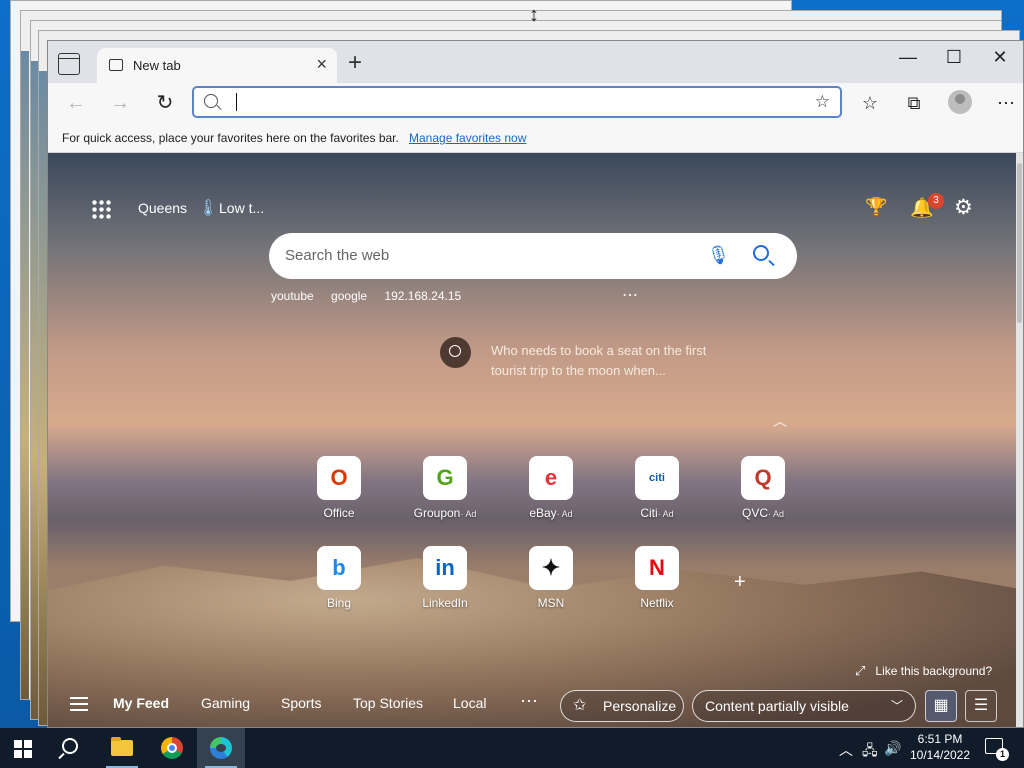 This screenshot has width=1024, height=768. I want to click on search-history-more-icon: ⋯, so click(631, 295).